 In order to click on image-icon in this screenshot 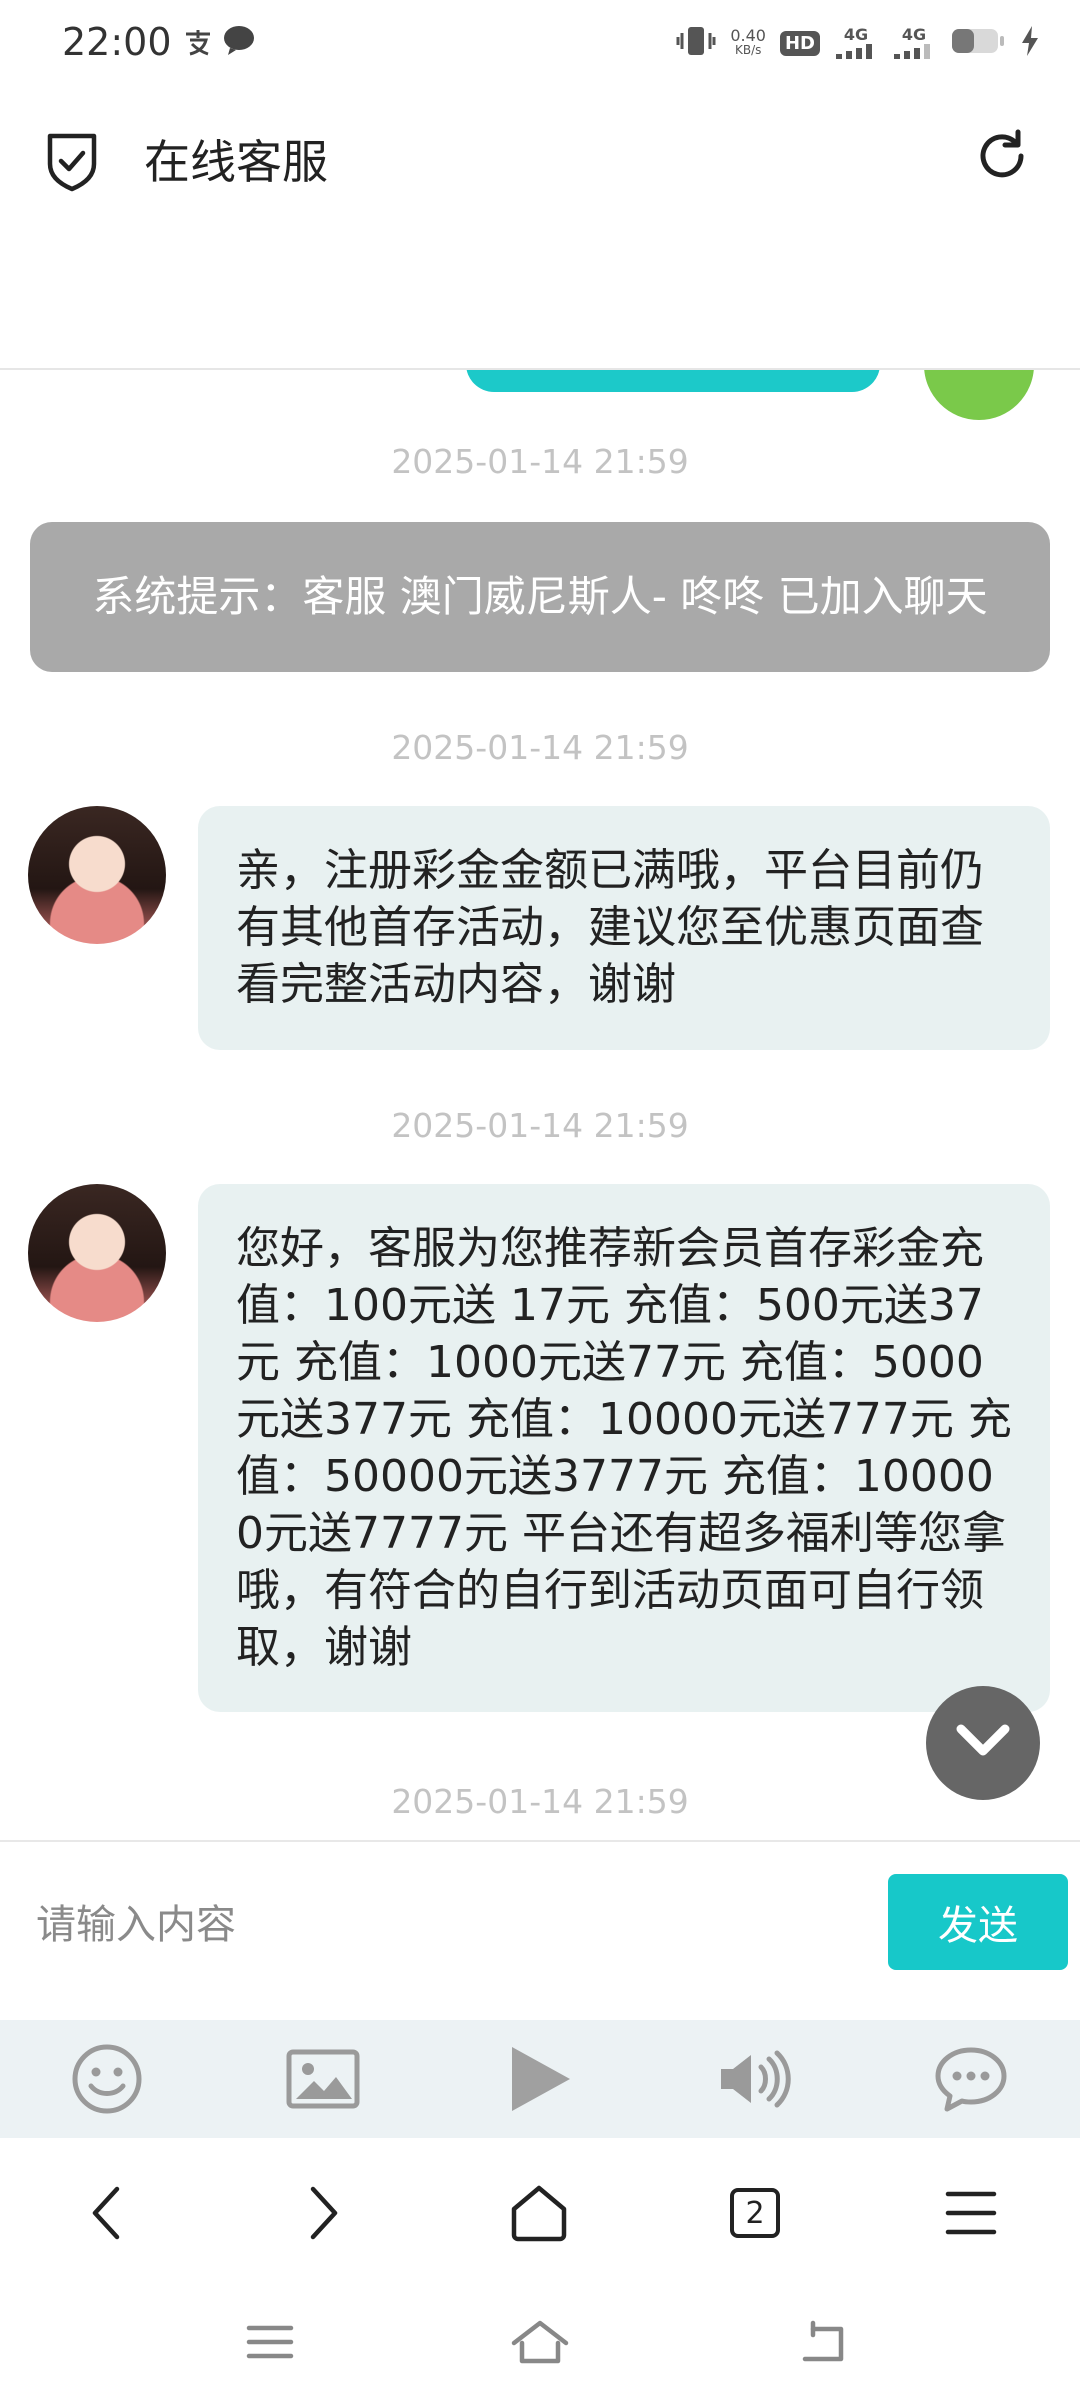, I will do `click(323, 2079)`.